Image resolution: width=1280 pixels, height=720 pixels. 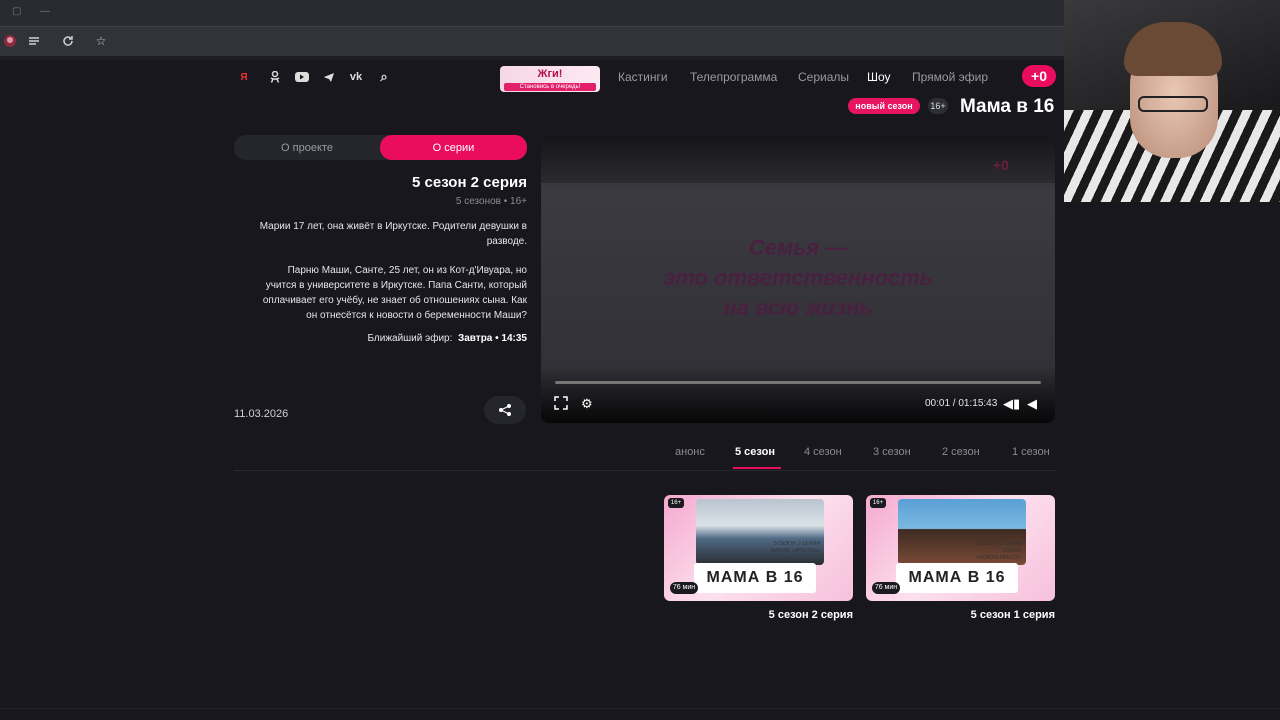 I want to click on video-text-line: Семья —, so click(x=798, y=247).